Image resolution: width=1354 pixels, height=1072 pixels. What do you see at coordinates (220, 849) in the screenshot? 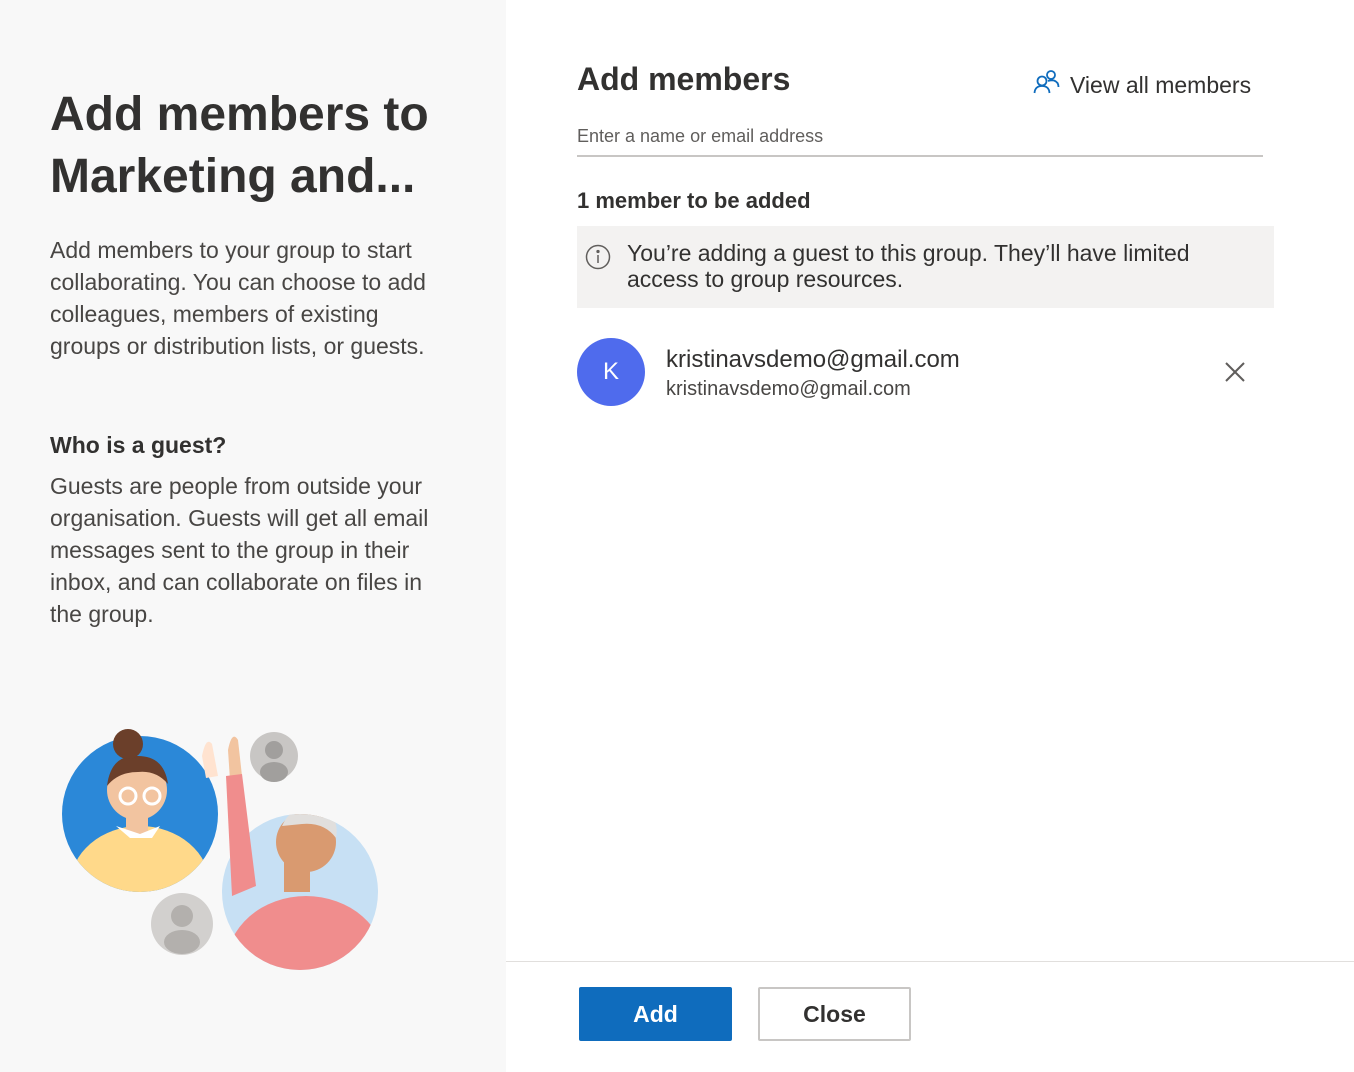
I see `collaboration-illustration` at bounding box center [220, 849].